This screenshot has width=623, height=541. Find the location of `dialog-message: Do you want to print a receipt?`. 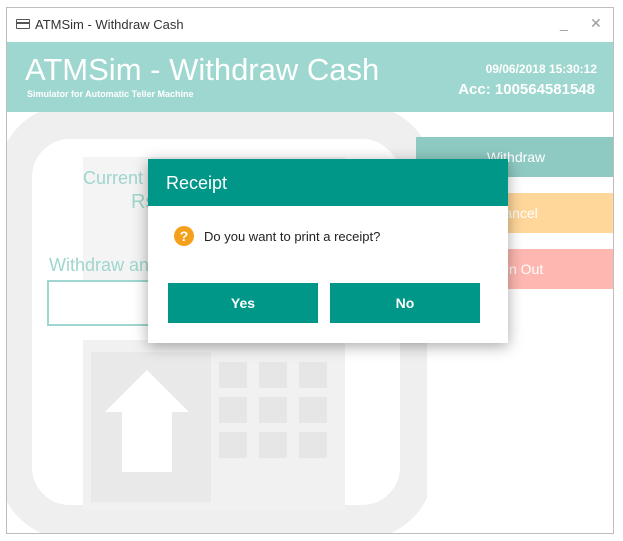

dialog-message: Do you want to print a receipt? is located at coordinates (292, 236).